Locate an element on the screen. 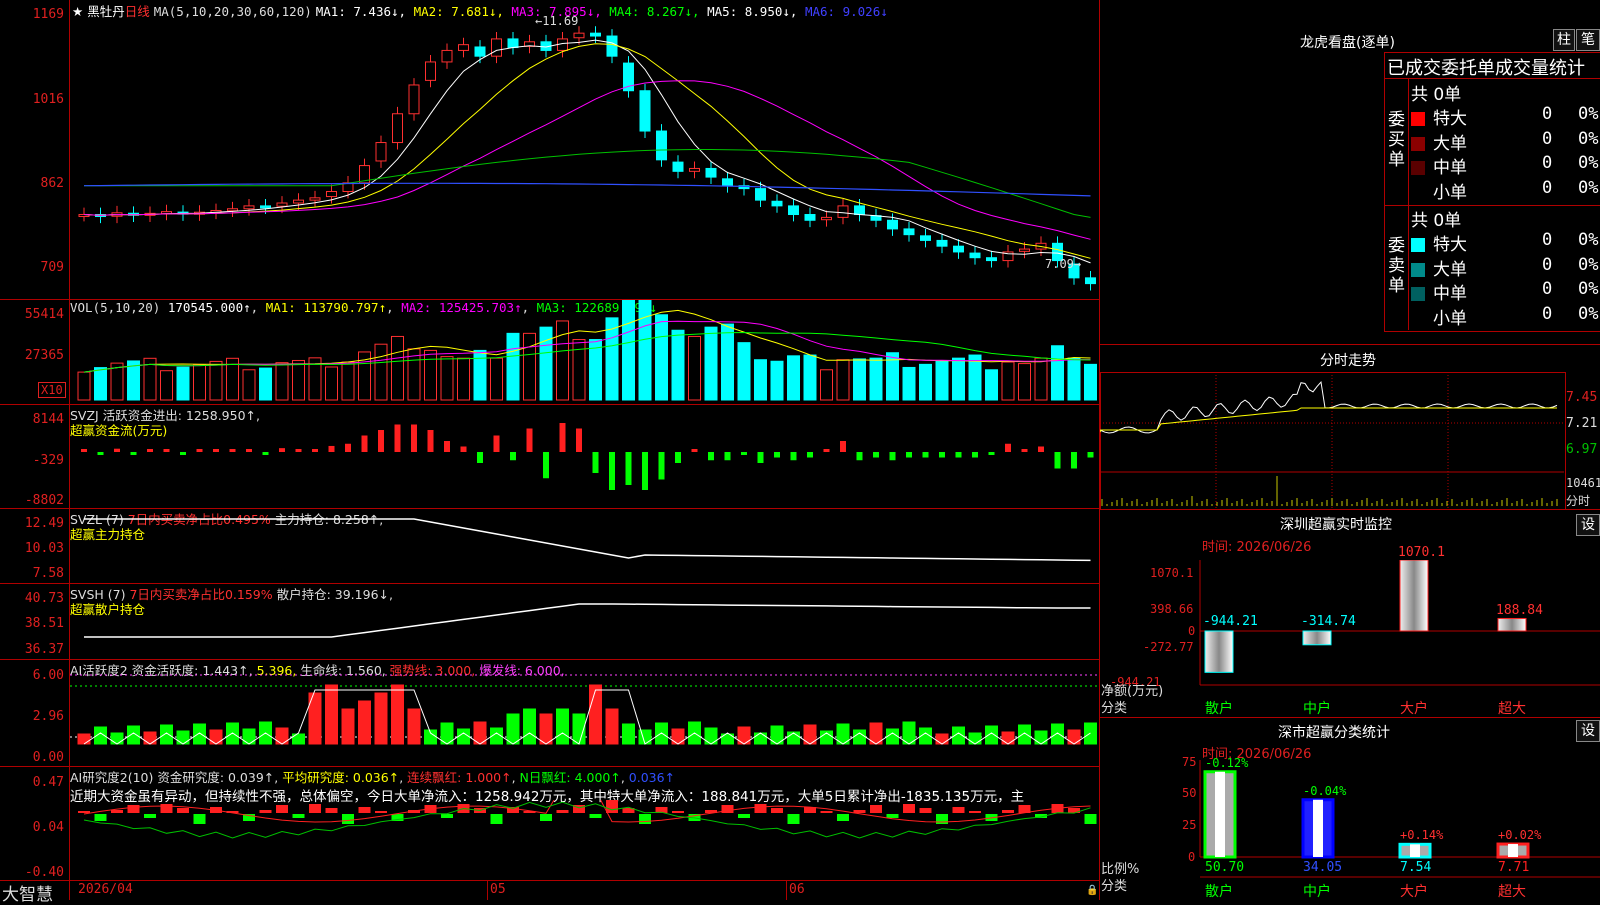 This screenshot has width=1600, height=905. sc-change-value: +0.02% is located at coordinates (1520, 835).